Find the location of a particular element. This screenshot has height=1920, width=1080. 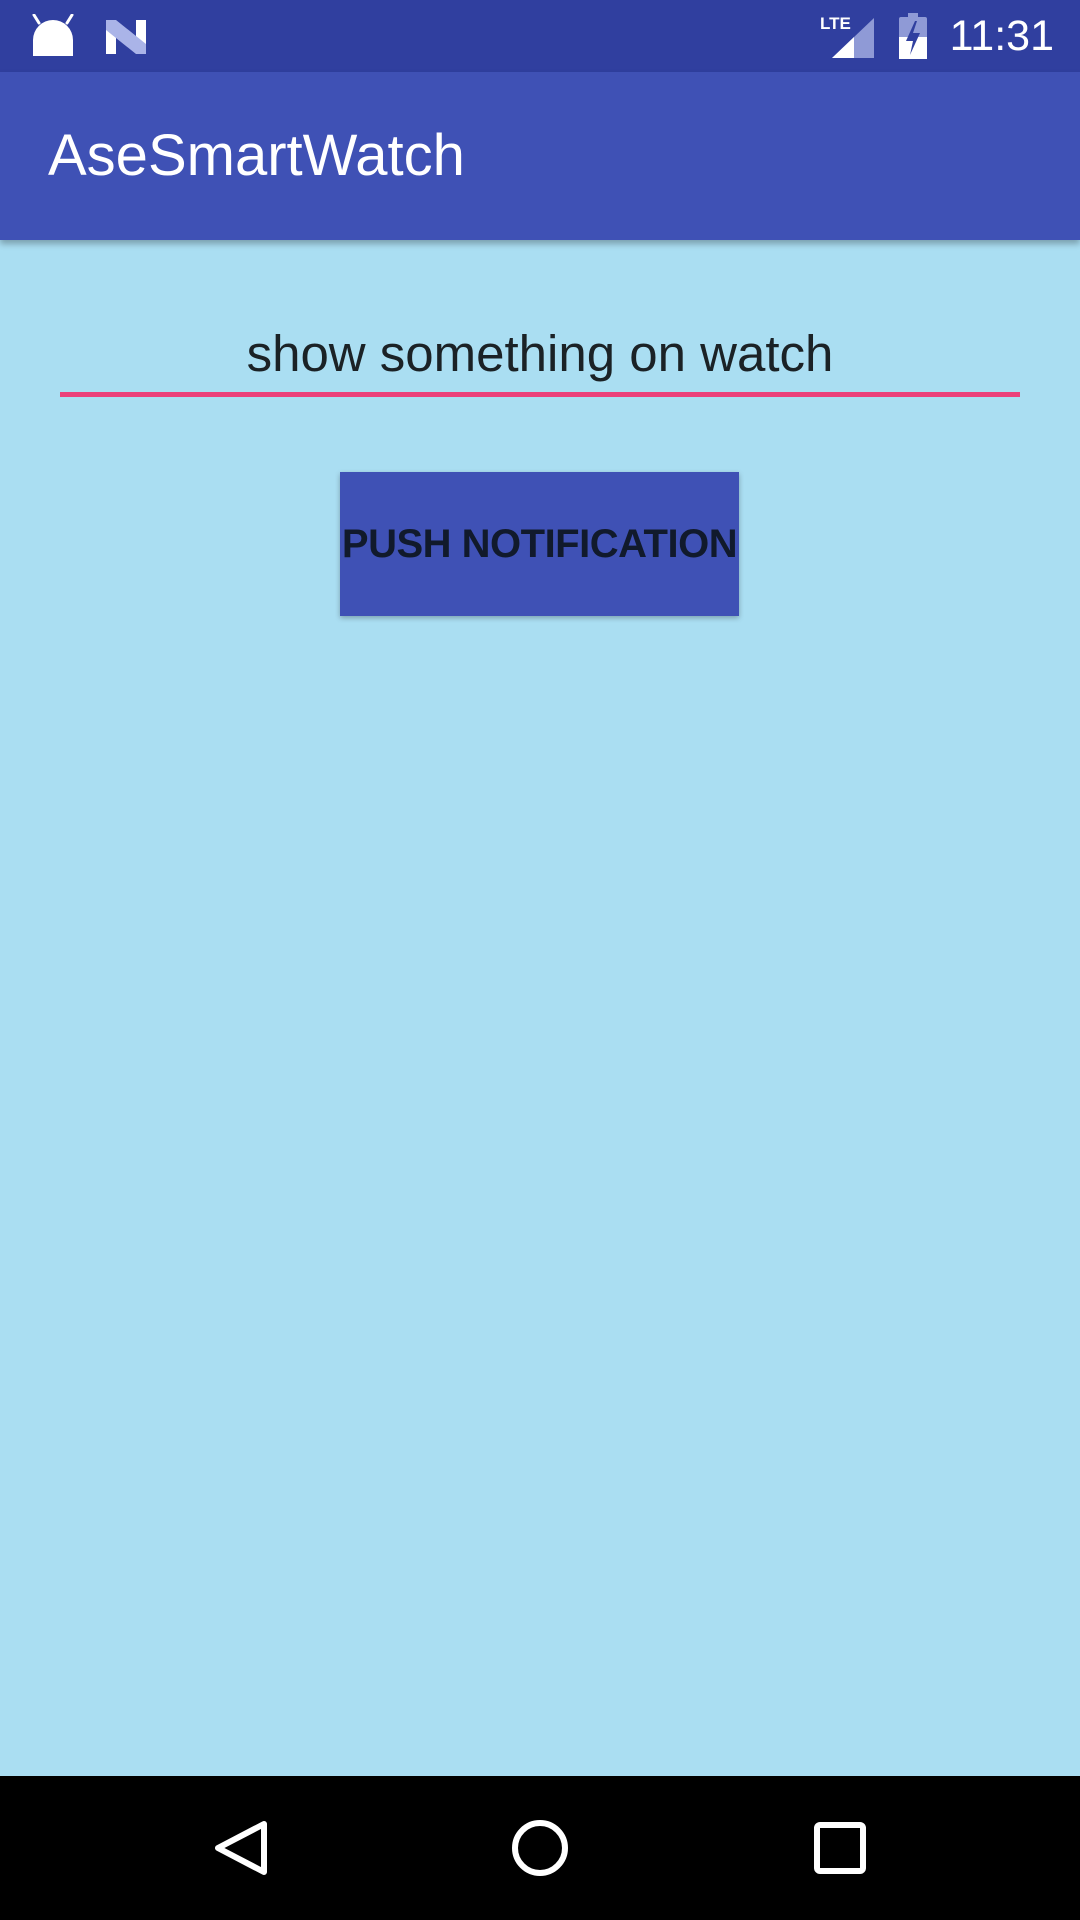

status-bar: LTE 11:31 is located at coordinates (540, 36).